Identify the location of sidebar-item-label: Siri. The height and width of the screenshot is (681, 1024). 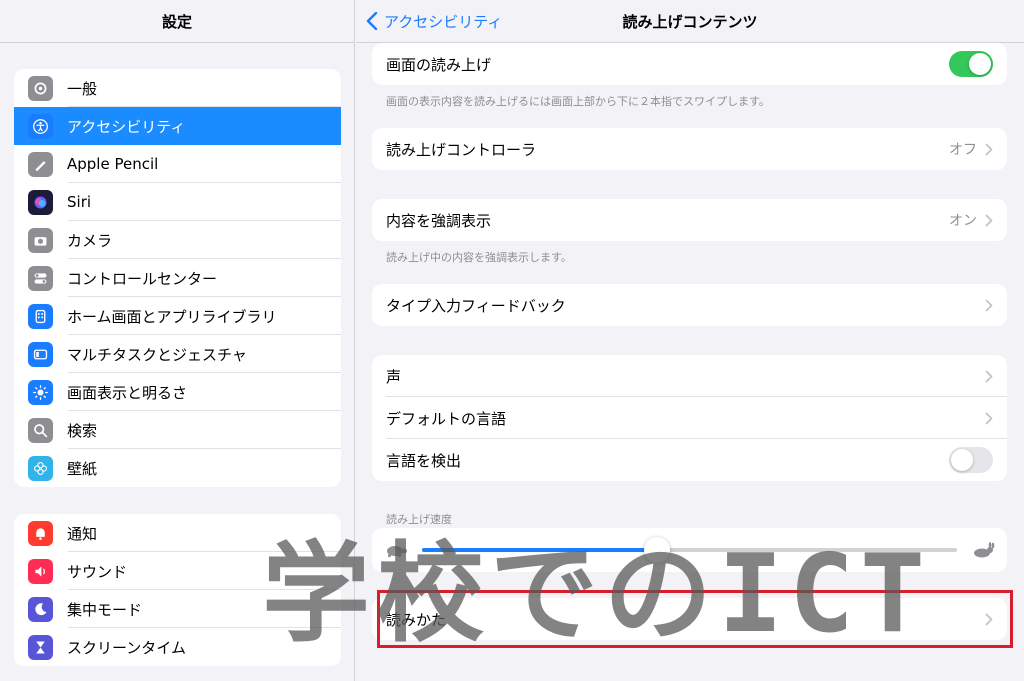
(79, 202).